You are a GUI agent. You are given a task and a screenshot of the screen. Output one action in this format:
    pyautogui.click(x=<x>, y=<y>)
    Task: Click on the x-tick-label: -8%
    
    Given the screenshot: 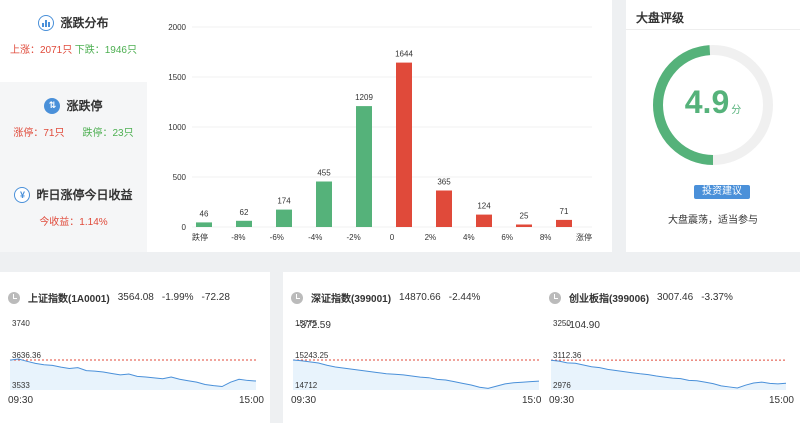 What is the action you would take?
    pyautogui.click(x=238, y=237)
    